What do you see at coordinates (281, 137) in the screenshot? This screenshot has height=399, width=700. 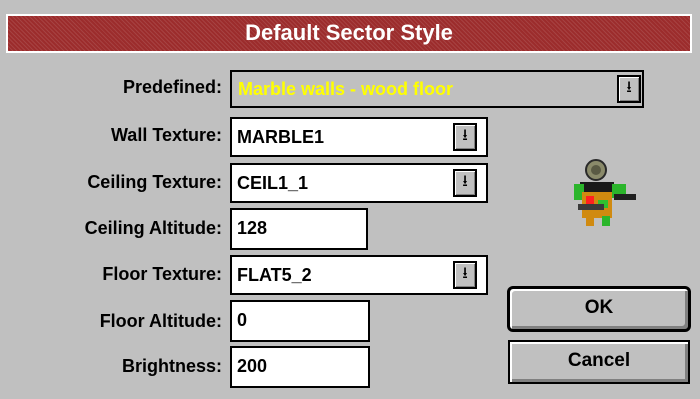 I see `wall-texture-value: MARBLE1` at bounding box center [281, 137].